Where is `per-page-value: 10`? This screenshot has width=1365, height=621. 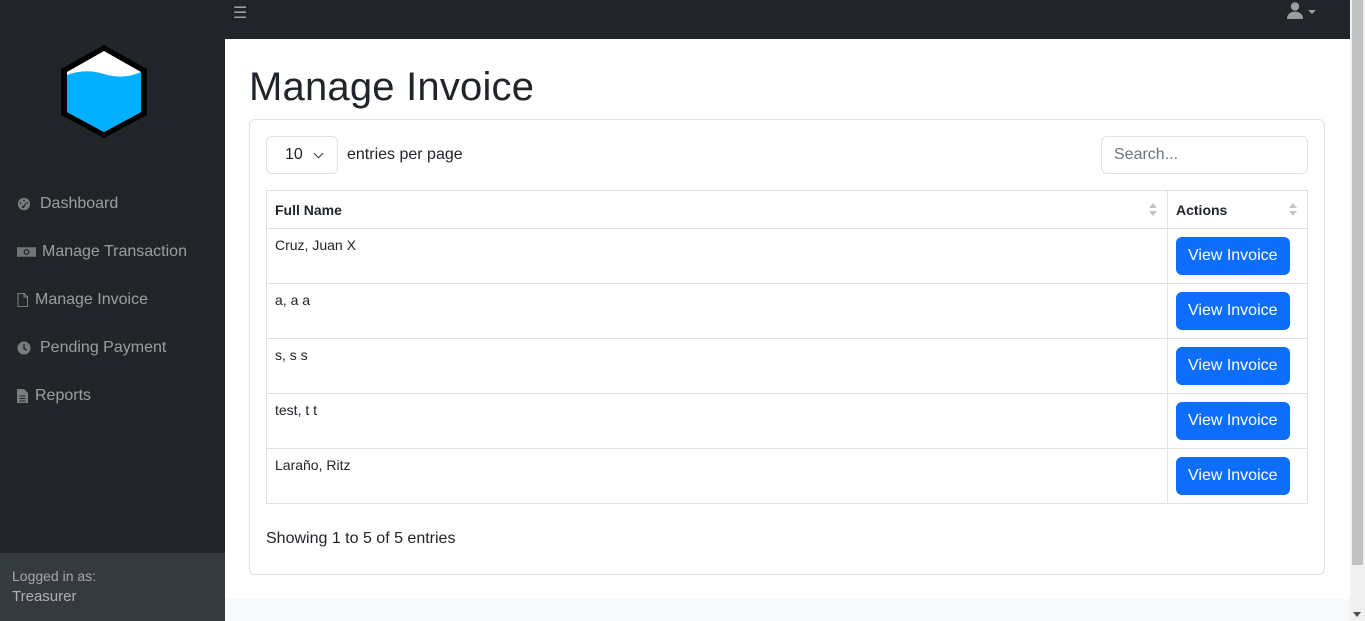 per-page-value: 10 is located at coordinates (294, 154).